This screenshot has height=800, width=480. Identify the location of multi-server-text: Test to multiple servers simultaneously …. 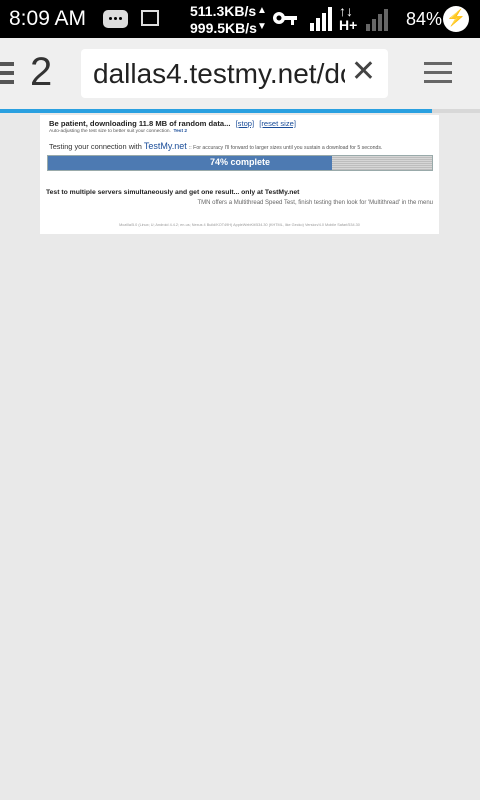
(173, 192).